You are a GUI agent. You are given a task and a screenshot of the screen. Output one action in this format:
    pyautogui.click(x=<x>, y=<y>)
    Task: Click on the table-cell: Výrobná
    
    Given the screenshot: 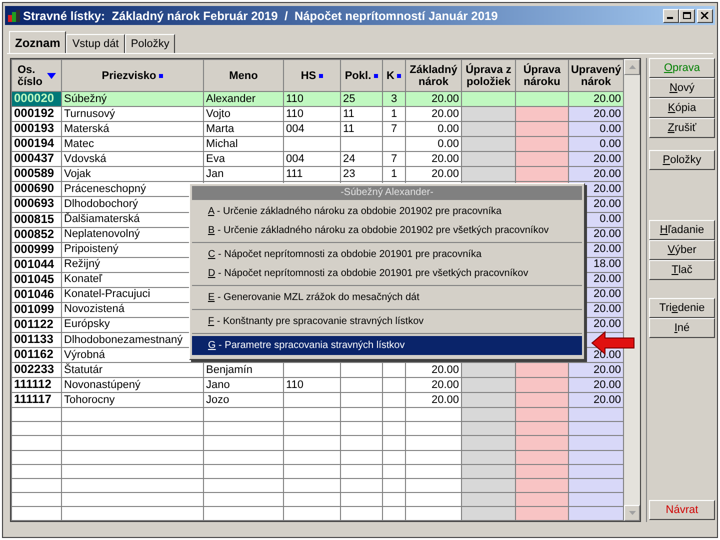 What is the action you would take?
    pyautogui.click(x=84, y=354)
    